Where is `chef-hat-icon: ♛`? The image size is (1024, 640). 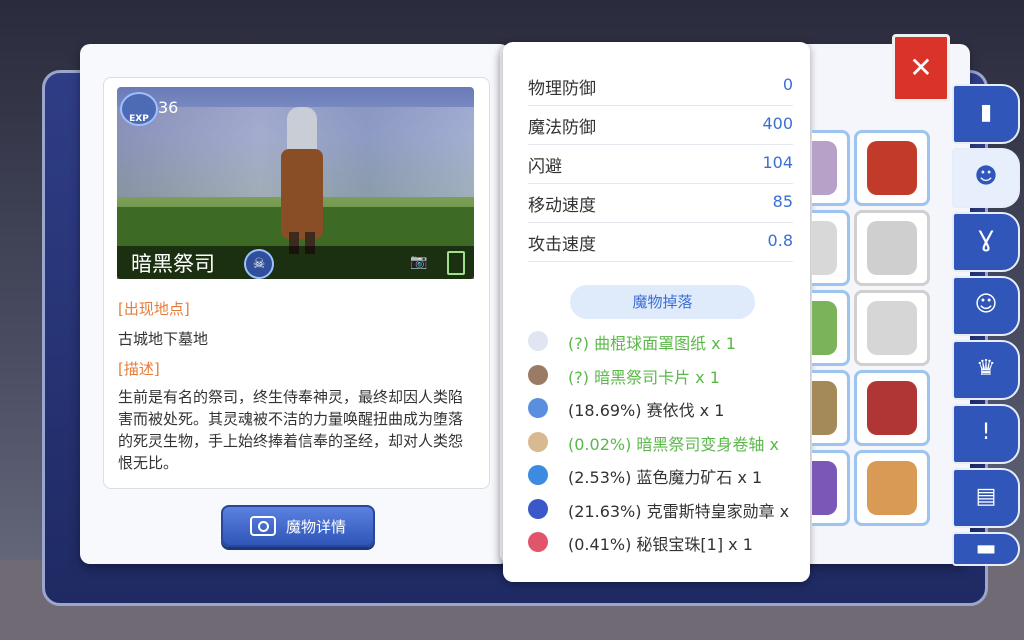
chef-hat-icon: ♛ is located at coordinates (986, 368).